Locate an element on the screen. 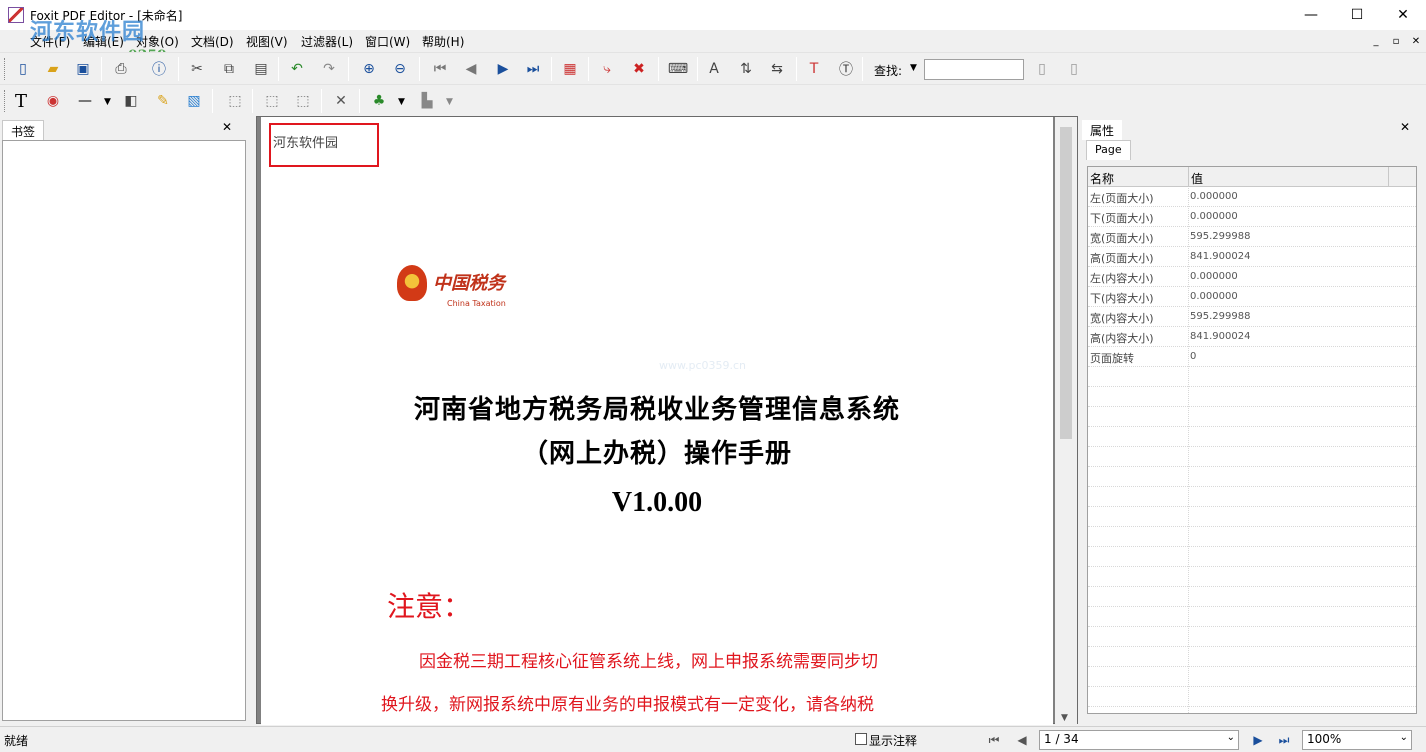  logo-subtext: China Taxation is located at coordinates (476, 303).